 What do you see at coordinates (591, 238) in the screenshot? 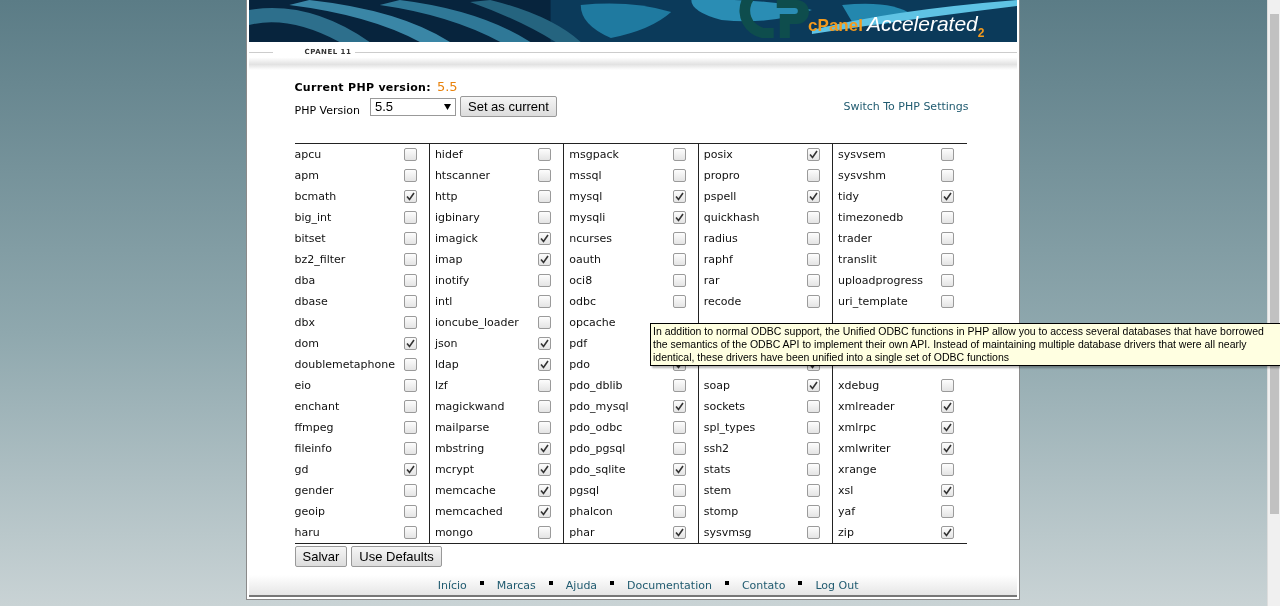
I see `extension-name: ncurses` at bounding box center [591, 238].